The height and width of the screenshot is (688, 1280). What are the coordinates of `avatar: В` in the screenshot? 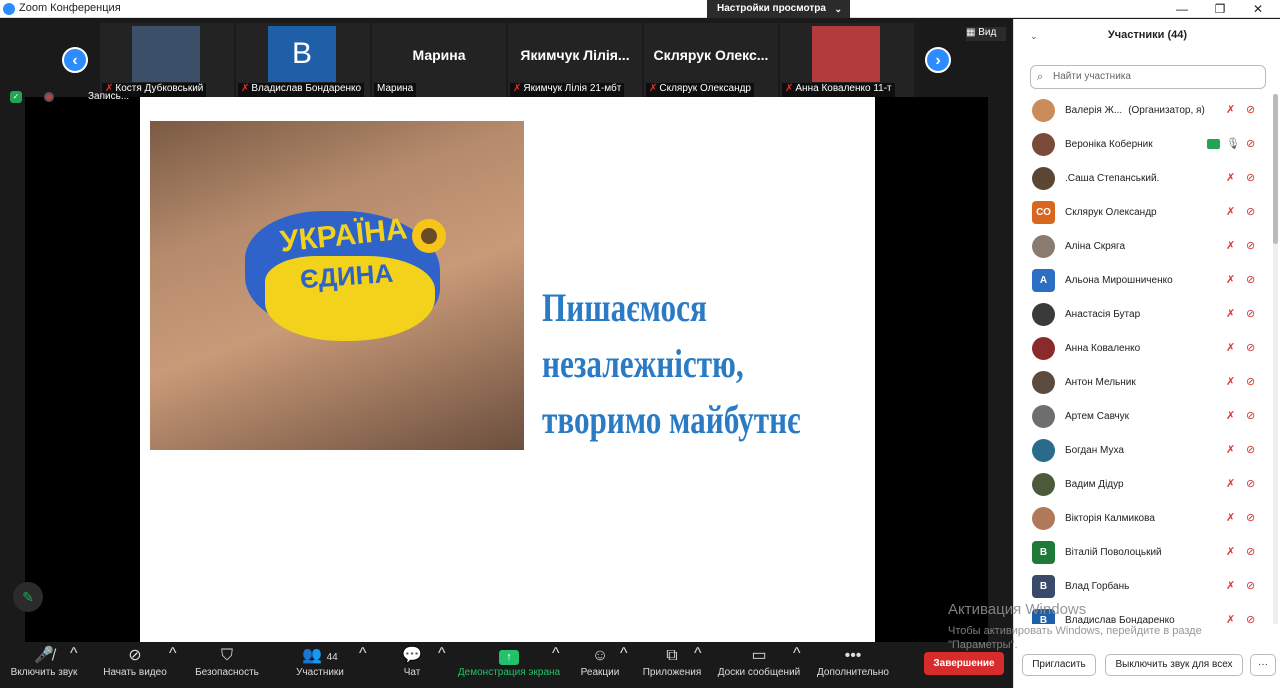 It's located at (1043, 552).